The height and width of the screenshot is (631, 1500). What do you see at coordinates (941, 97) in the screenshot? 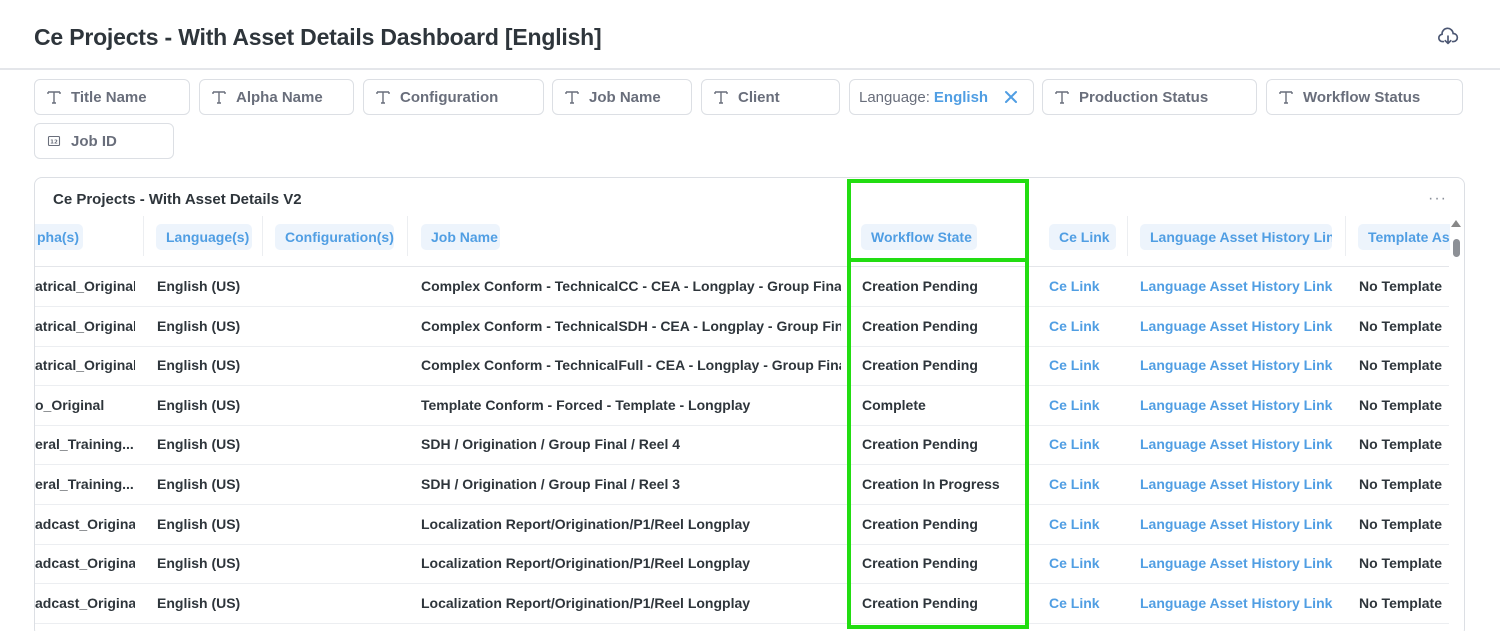
I see `filter-language: Language: English` at bounding box center [941, 97].